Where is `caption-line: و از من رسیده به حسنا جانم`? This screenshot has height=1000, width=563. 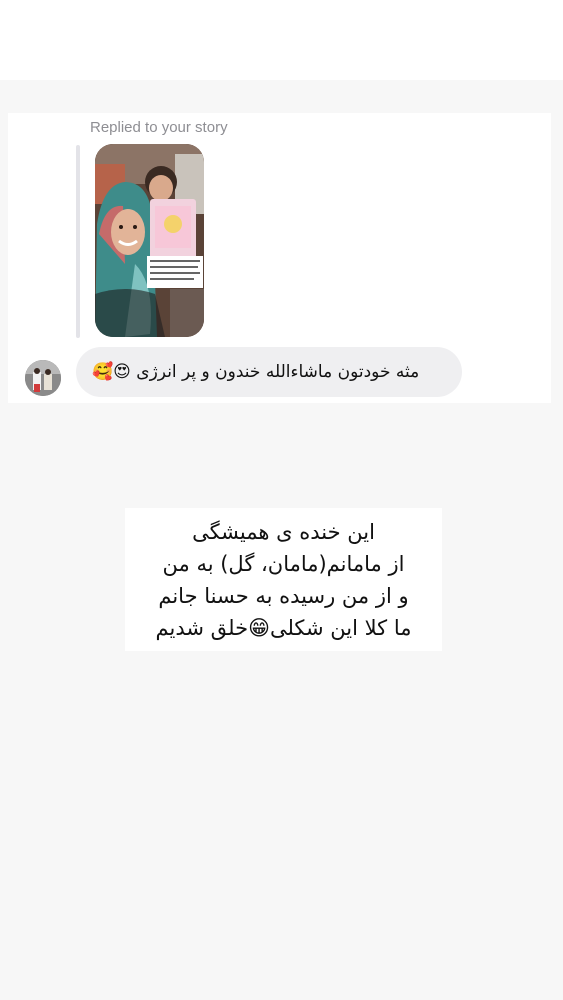 caption-line: و از من رسیده به حسنا جانم is located at coordinates (283, 596).